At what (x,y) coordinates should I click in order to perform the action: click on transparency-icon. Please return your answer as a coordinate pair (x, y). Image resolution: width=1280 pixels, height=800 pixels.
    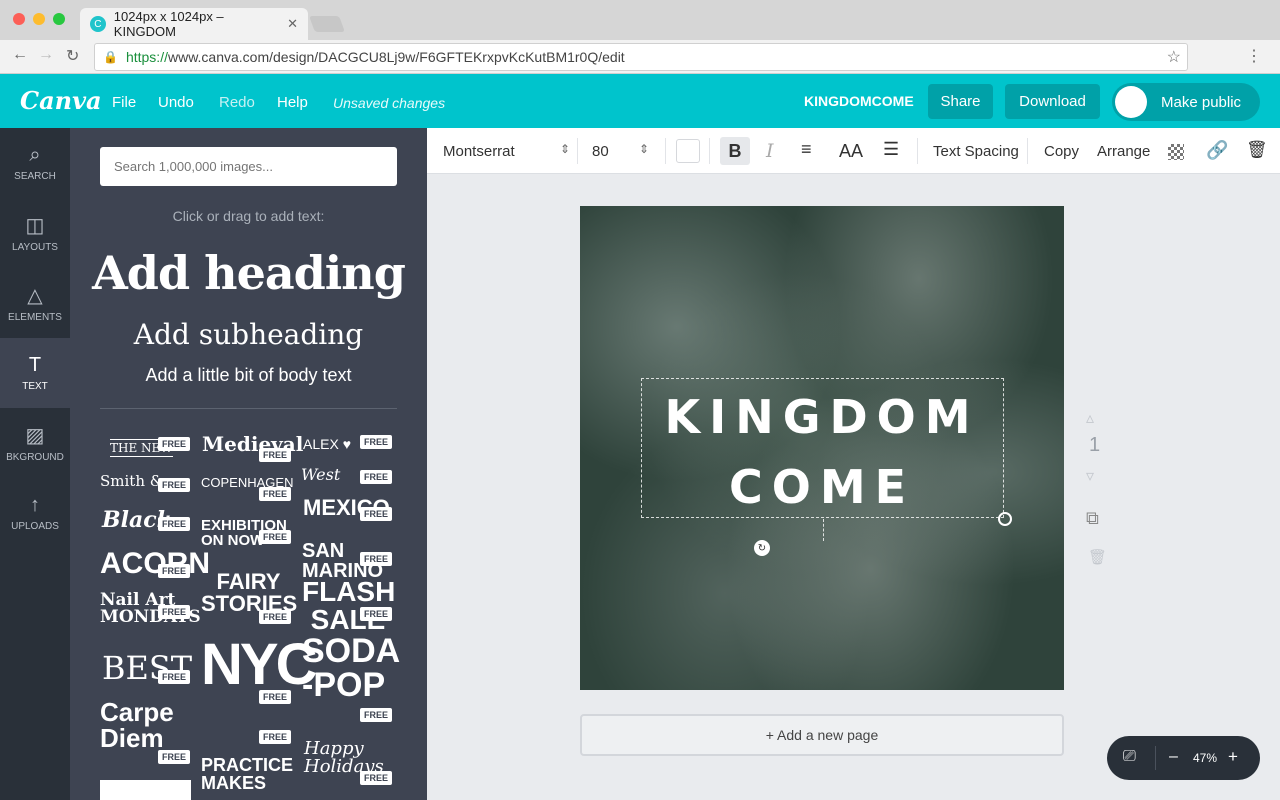
    Looking at the image, I should click on (1176, 152).